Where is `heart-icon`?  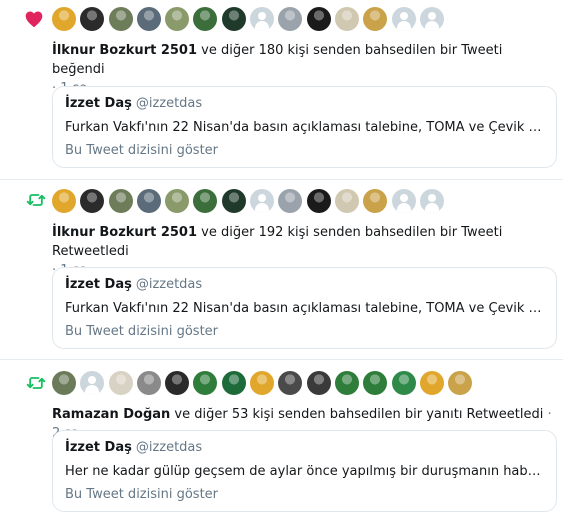 heart-icon is located at coordinates (34, 19).